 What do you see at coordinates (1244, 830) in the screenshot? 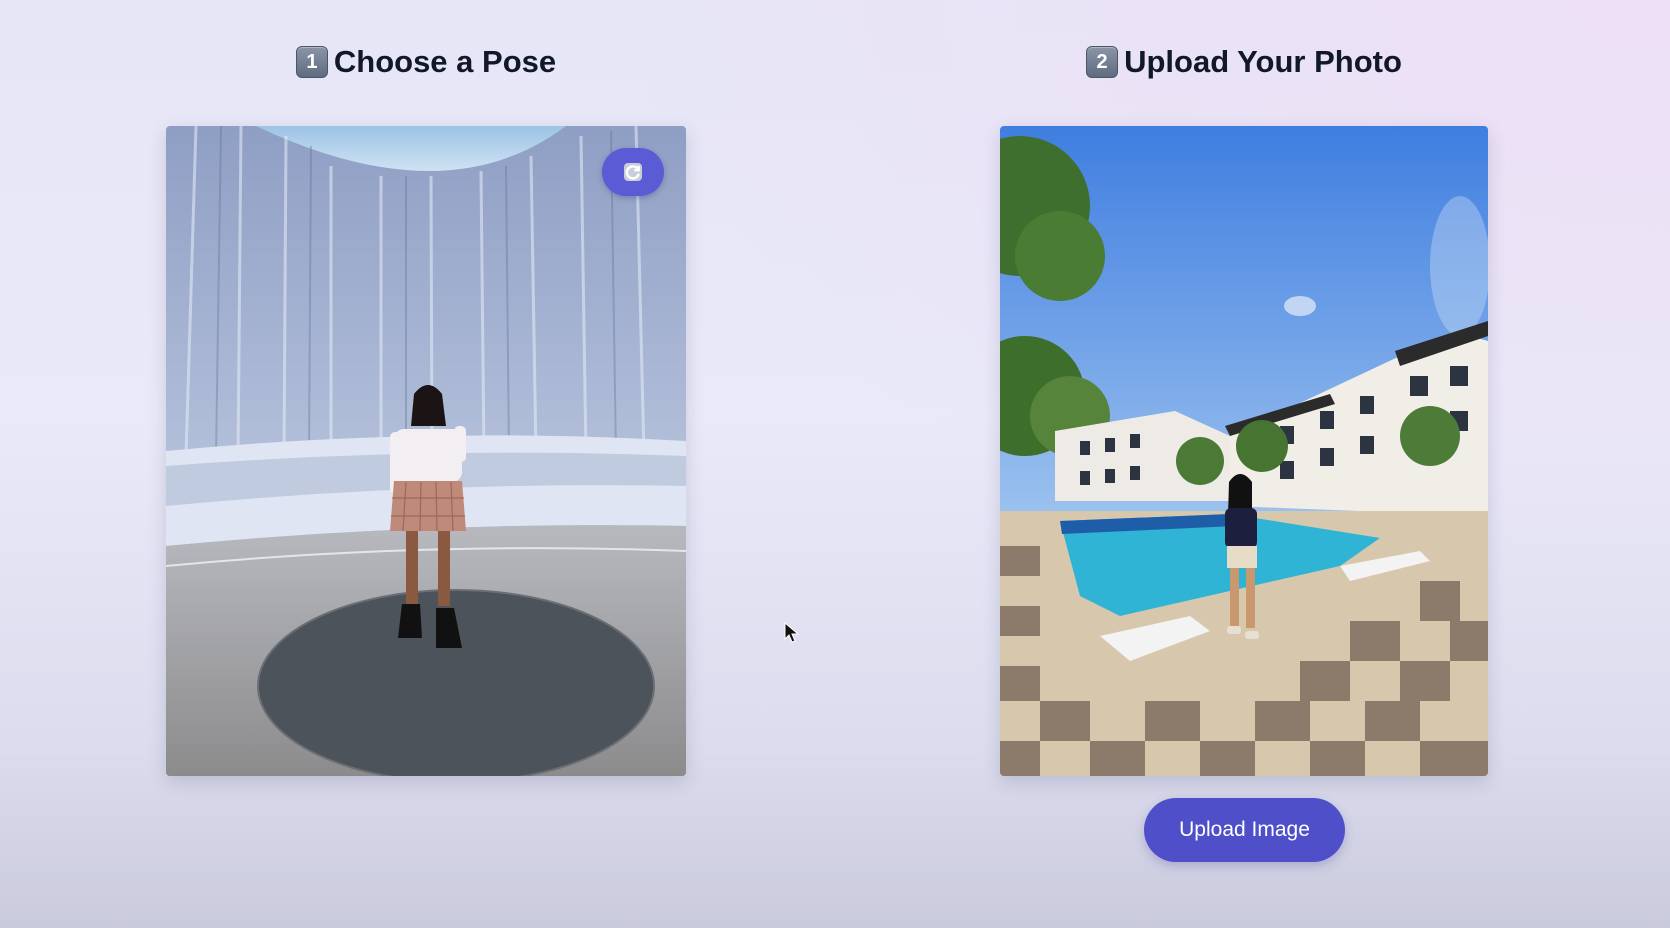
I see `upload-image-button: Upload Image` at bounding box center [1244, 830].